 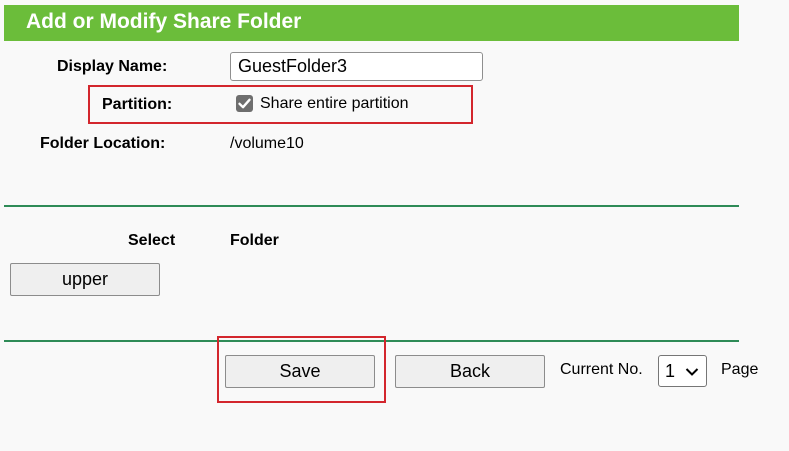 What do you see at coordinates (740, 369) in the screenshot?
I see `page-label: Page` at bounding box center [740, 369].